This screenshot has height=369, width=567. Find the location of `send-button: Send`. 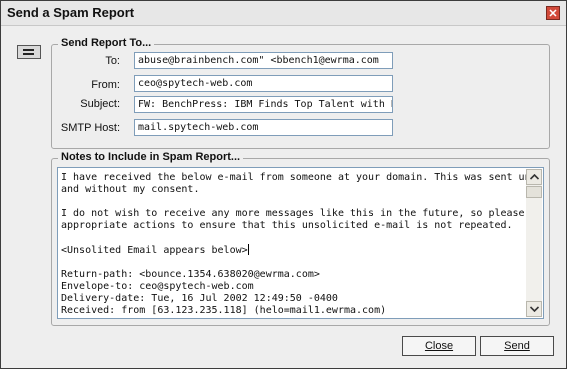

send-button: Send is located at coordinates (517, 346).